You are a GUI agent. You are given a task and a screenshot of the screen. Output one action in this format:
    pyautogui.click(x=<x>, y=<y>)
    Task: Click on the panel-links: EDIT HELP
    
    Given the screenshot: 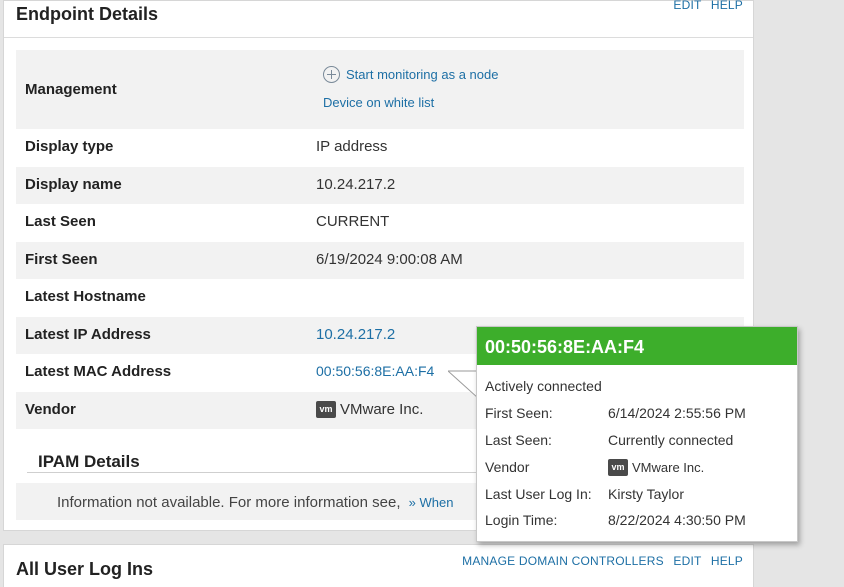 What is the action you would take?
    pyautogui.click(x=705, y=6)
    